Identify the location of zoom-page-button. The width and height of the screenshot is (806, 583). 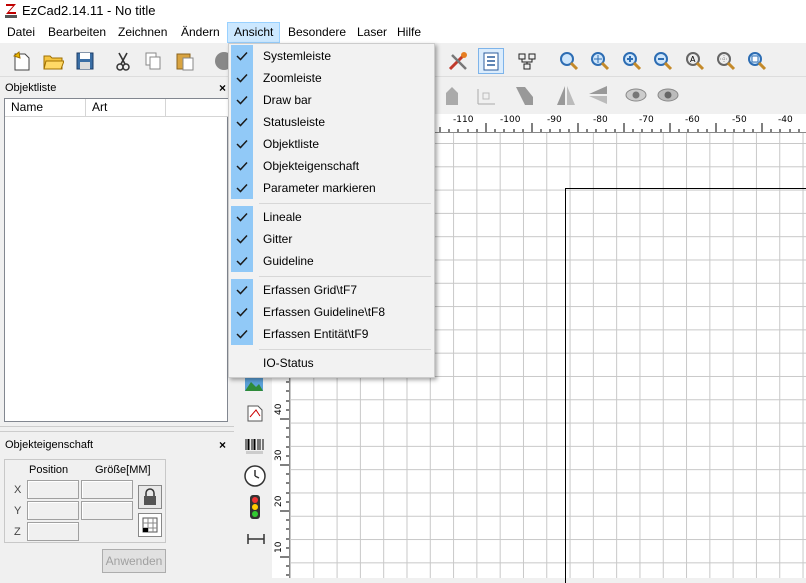
(757, 61).